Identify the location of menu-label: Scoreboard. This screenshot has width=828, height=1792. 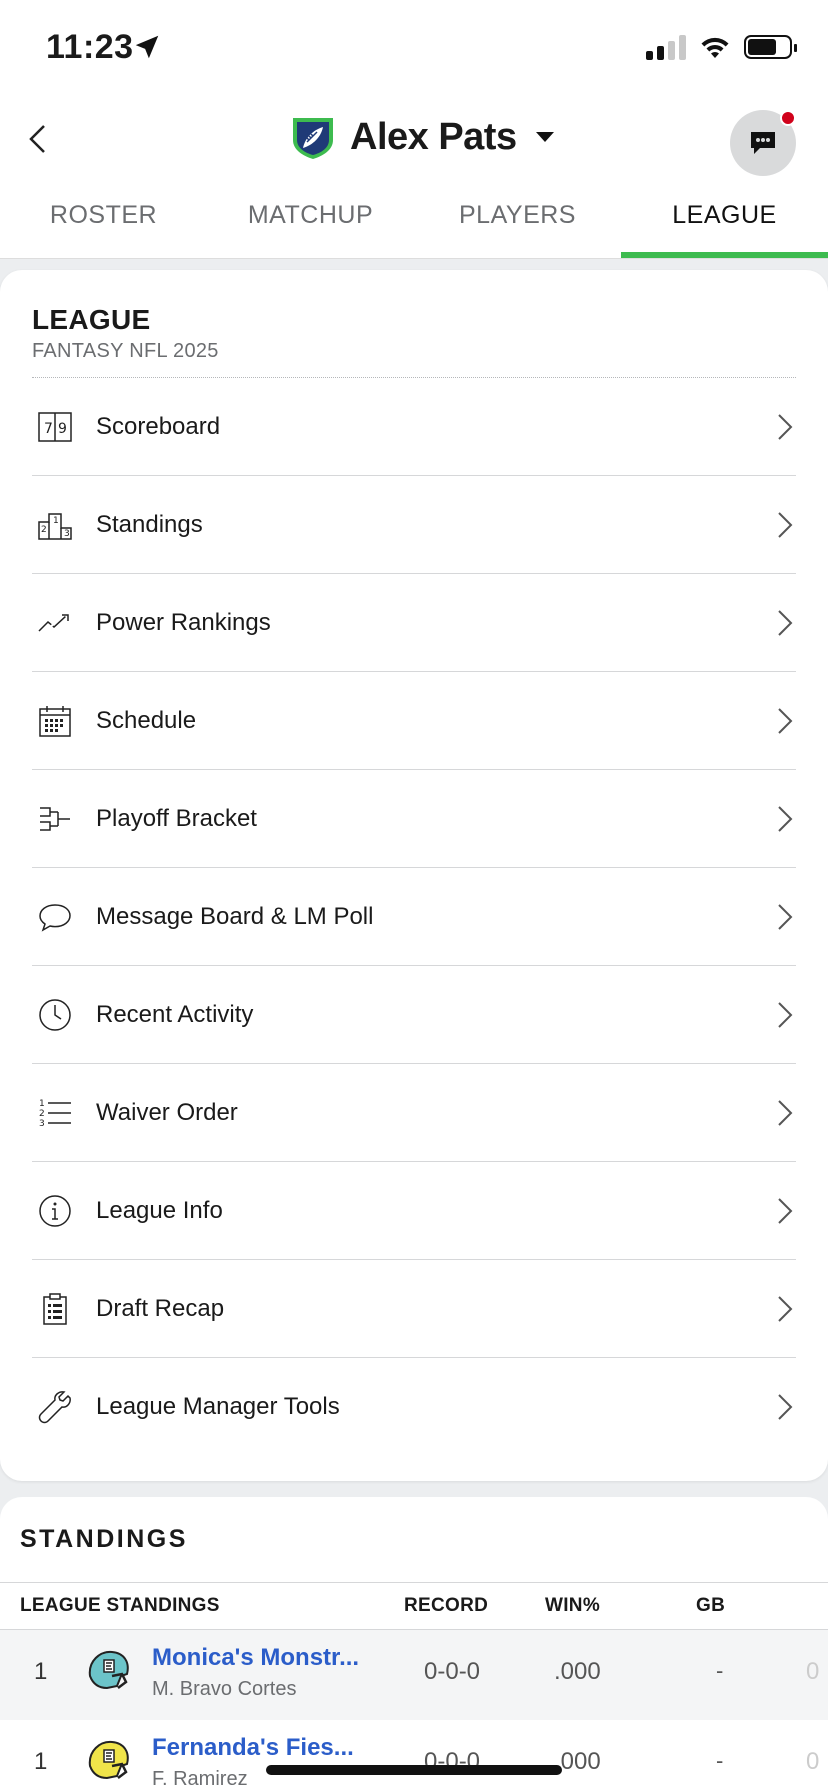
(158, 426).